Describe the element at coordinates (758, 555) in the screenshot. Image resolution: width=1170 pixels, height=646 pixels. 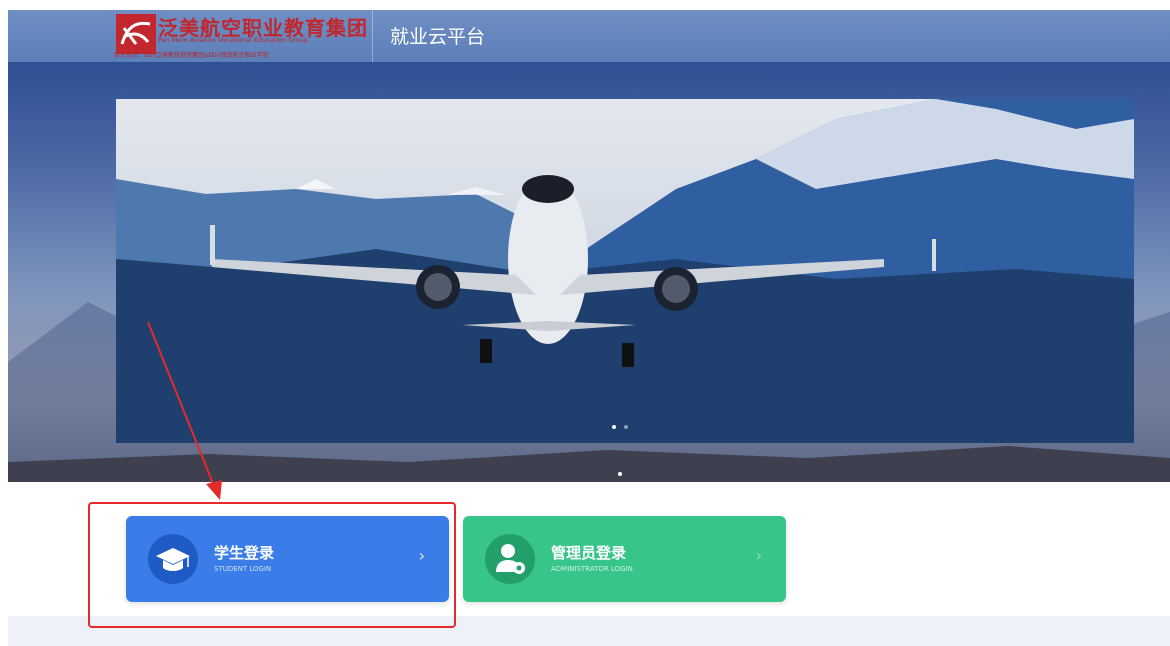
I see `chevron-right-icon: ›` at that location.